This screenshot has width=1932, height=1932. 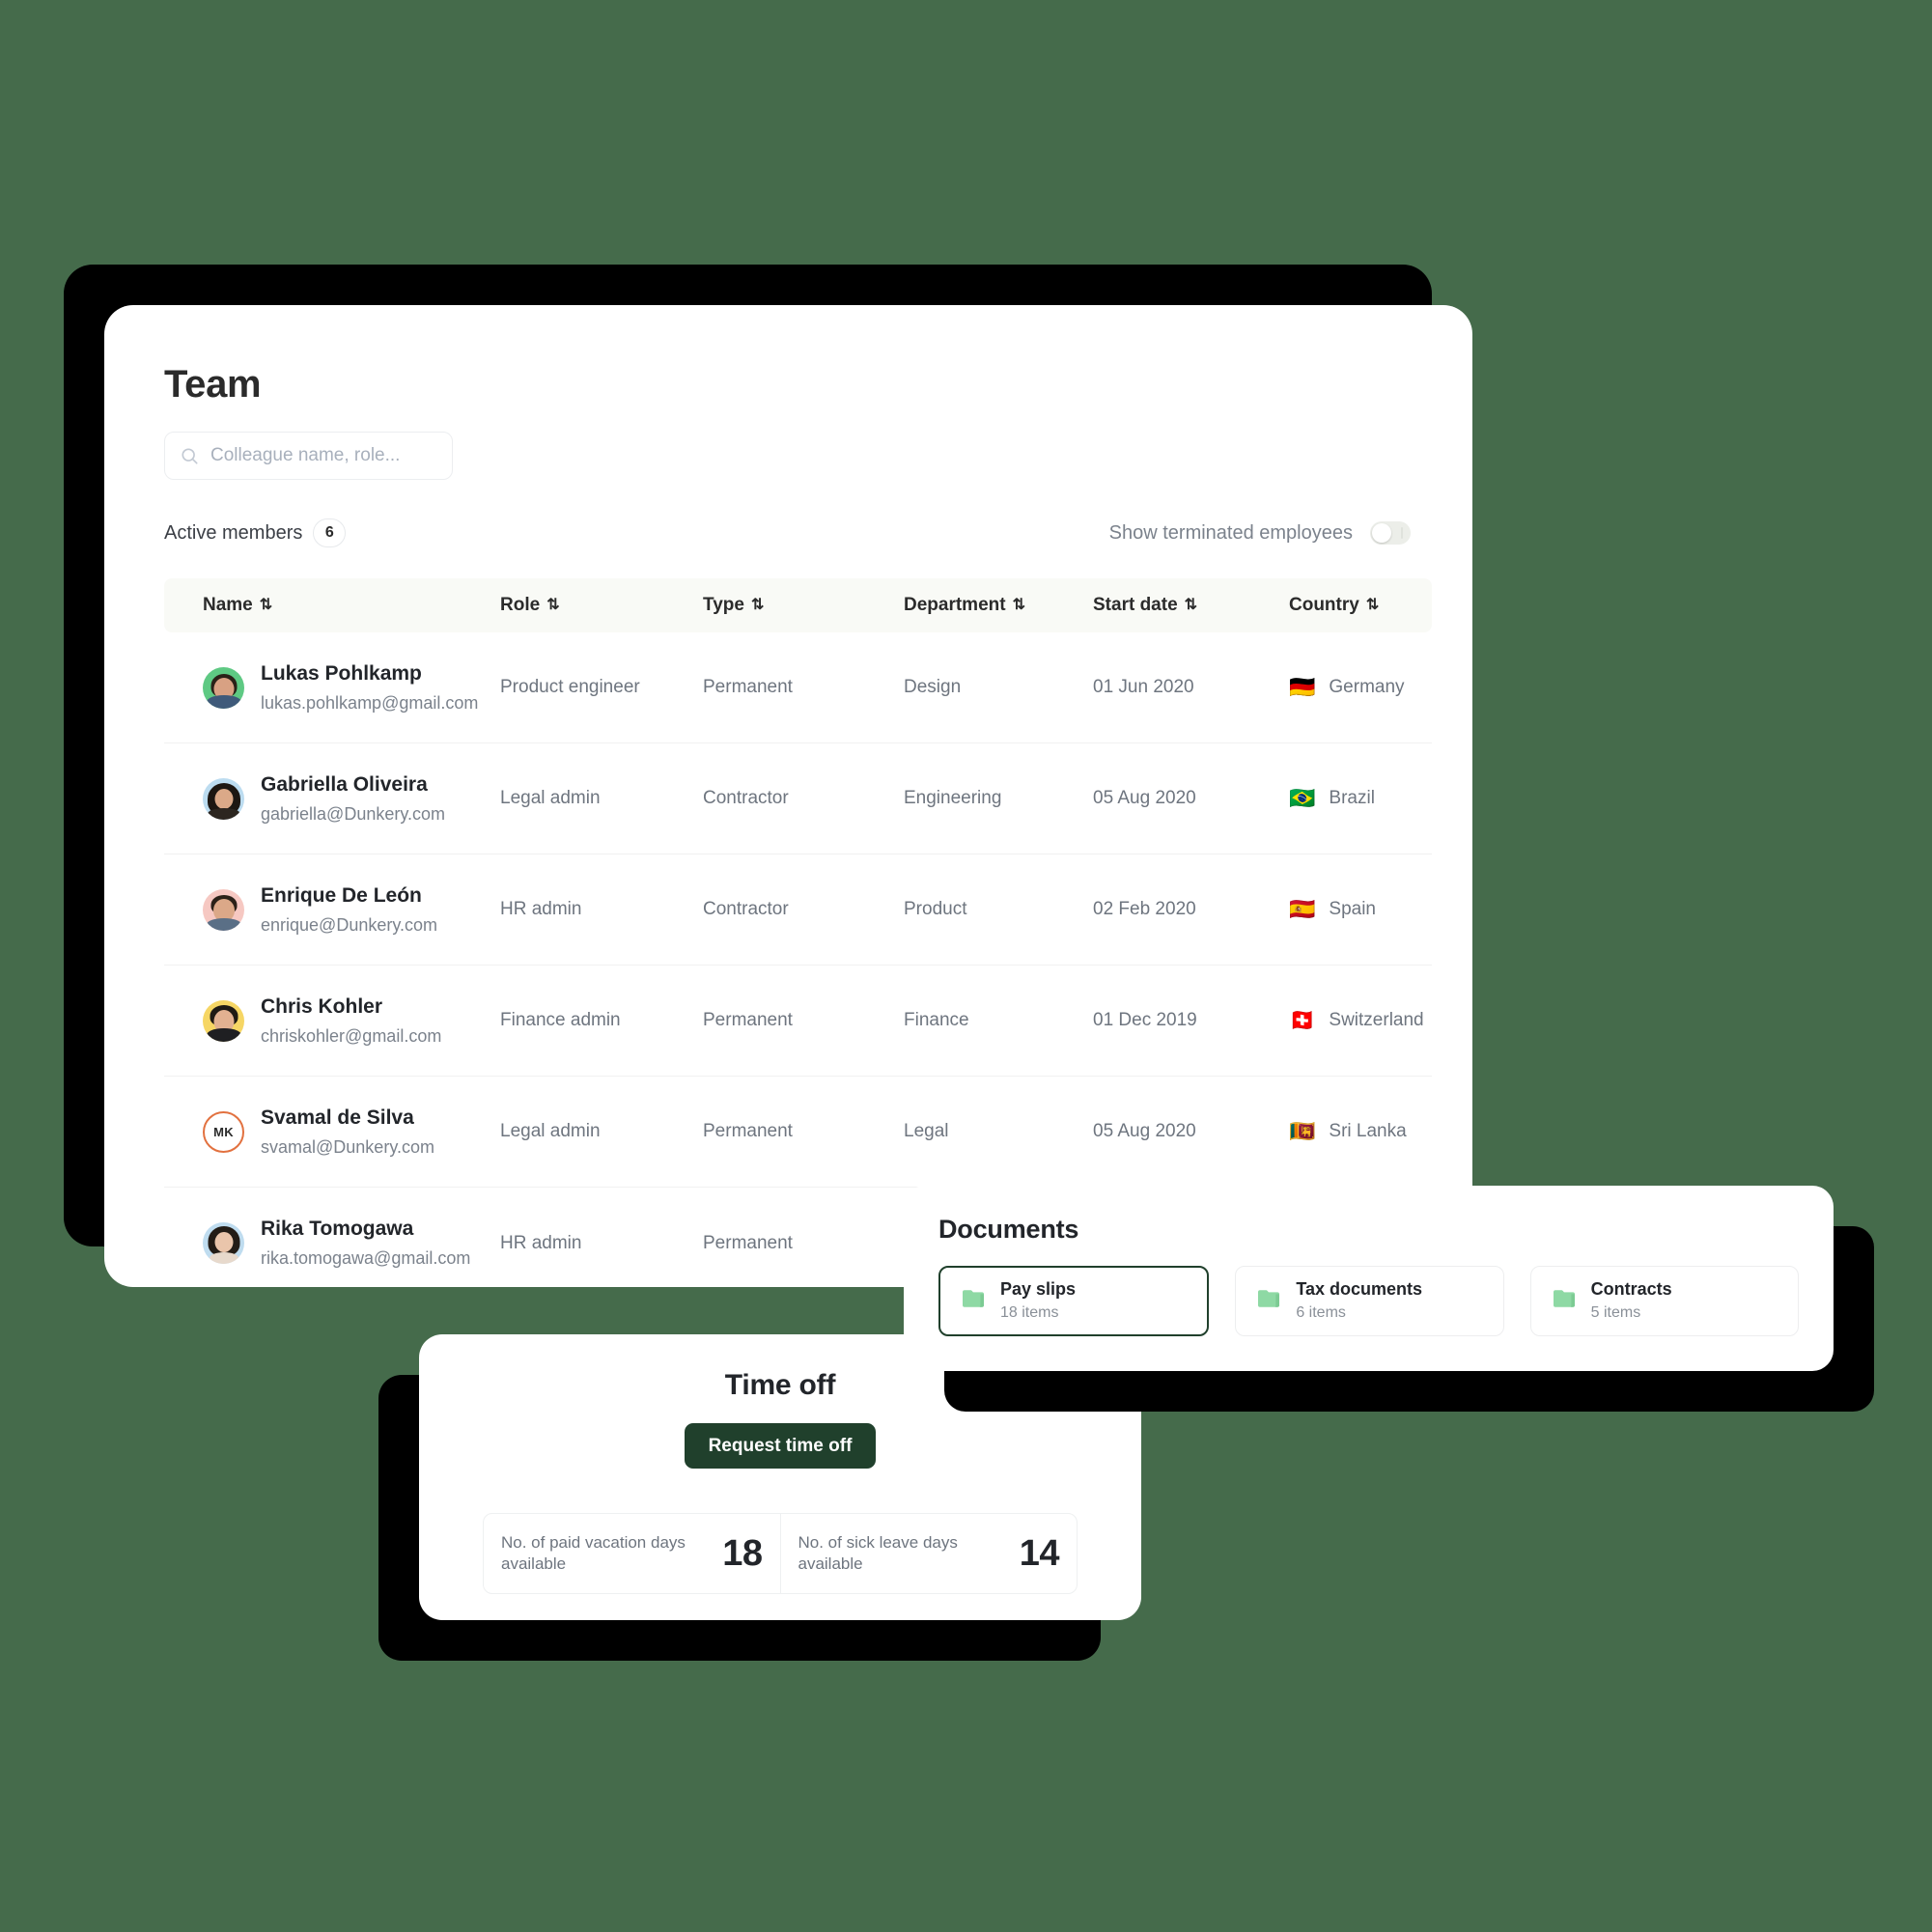 What do you see at coordinates (1353, 909) in the screenshot?
I see `member-country-label: Spain` at bounding box center [1353, 909].